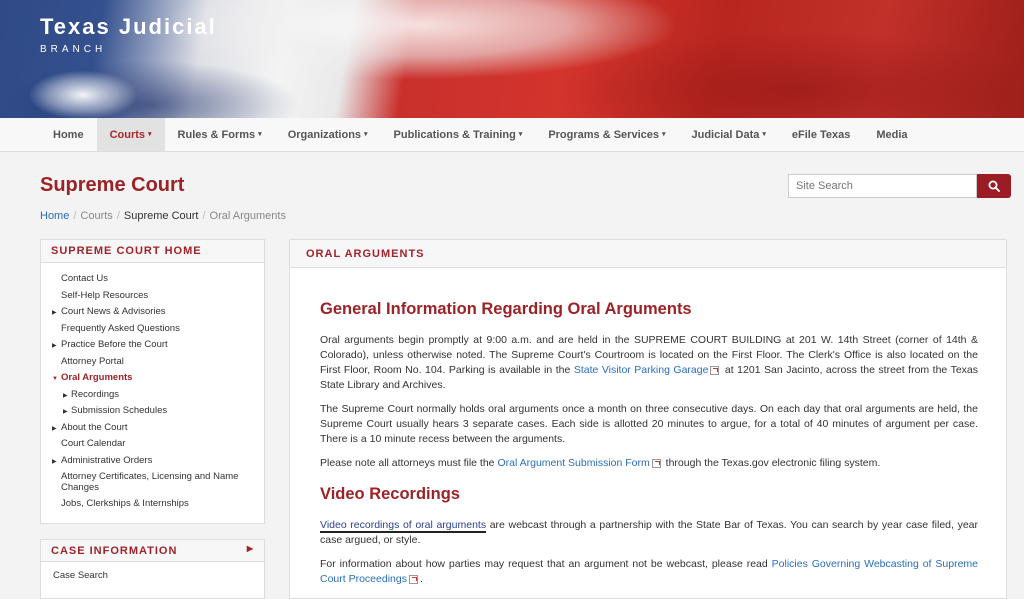 This screenshot has width=1024, height=599. What do you see at coordinates (606, 134) in the screenshot?
I see `nav-programs-services: Programs & Services ▾` at bounding box center [606, 134].